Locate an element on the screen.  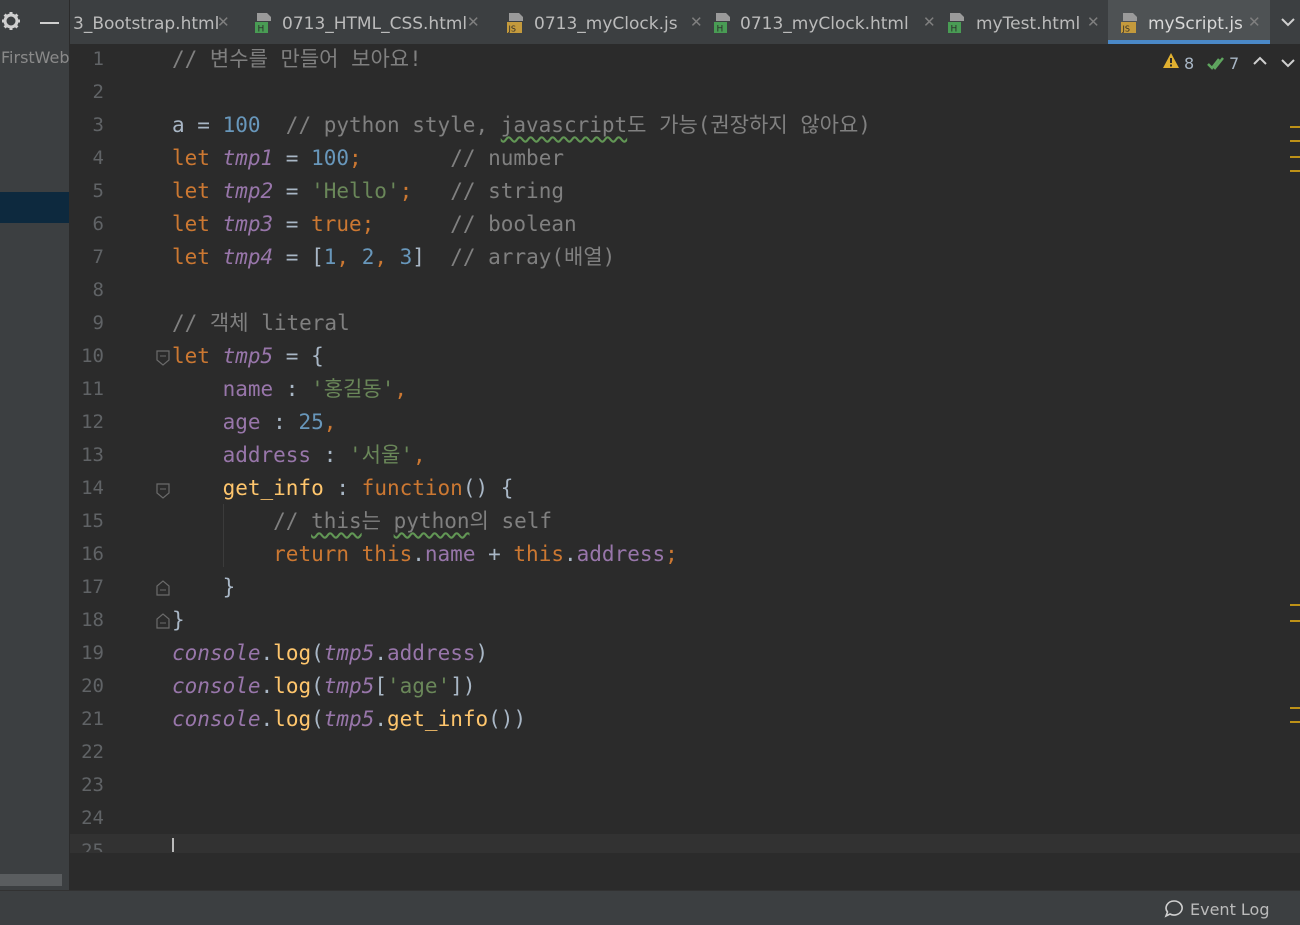
code-token: function is located at coordinates (412, 488).